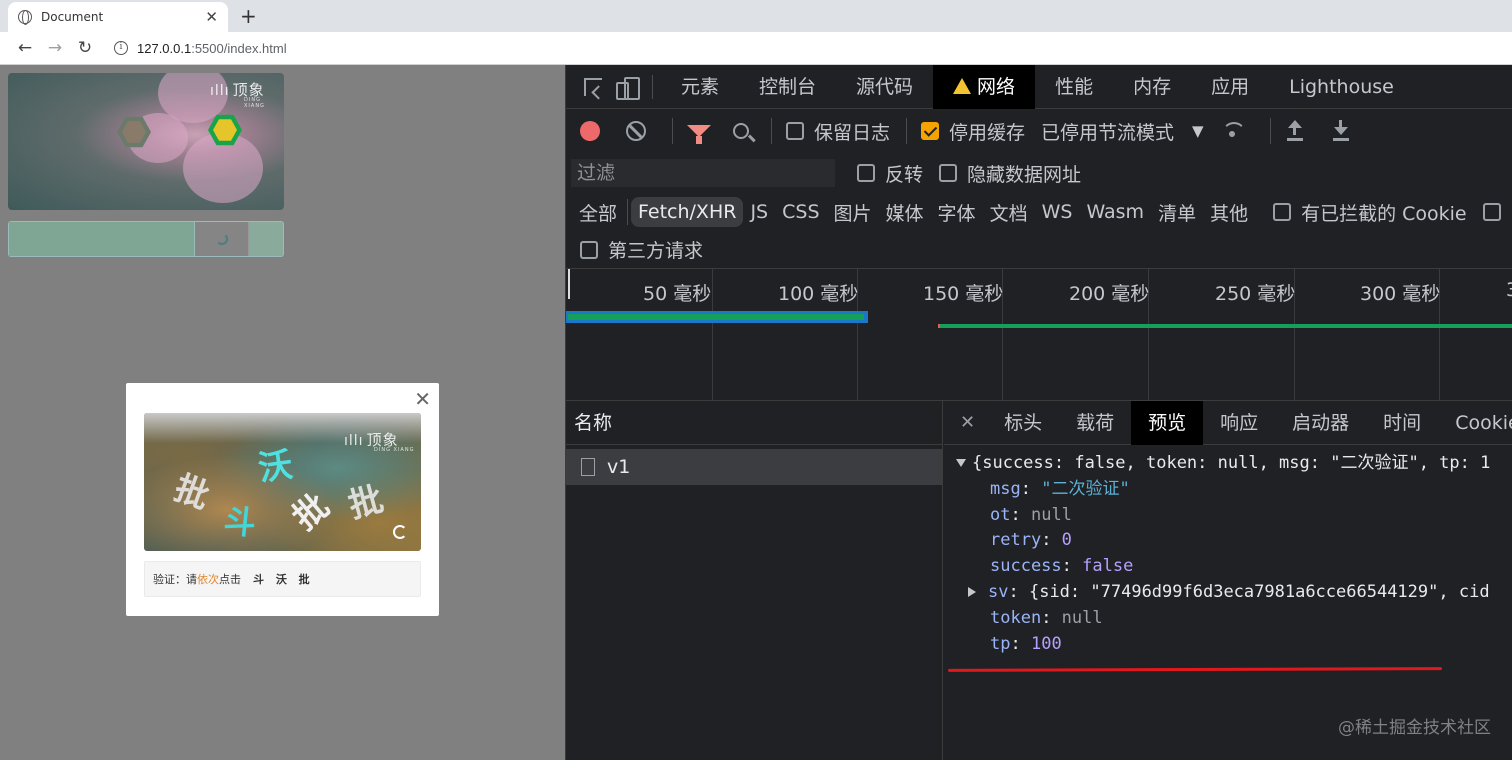 This screenshot has height=760, width=1512. I want to click on type-other: 其他, so click(1229, 212).